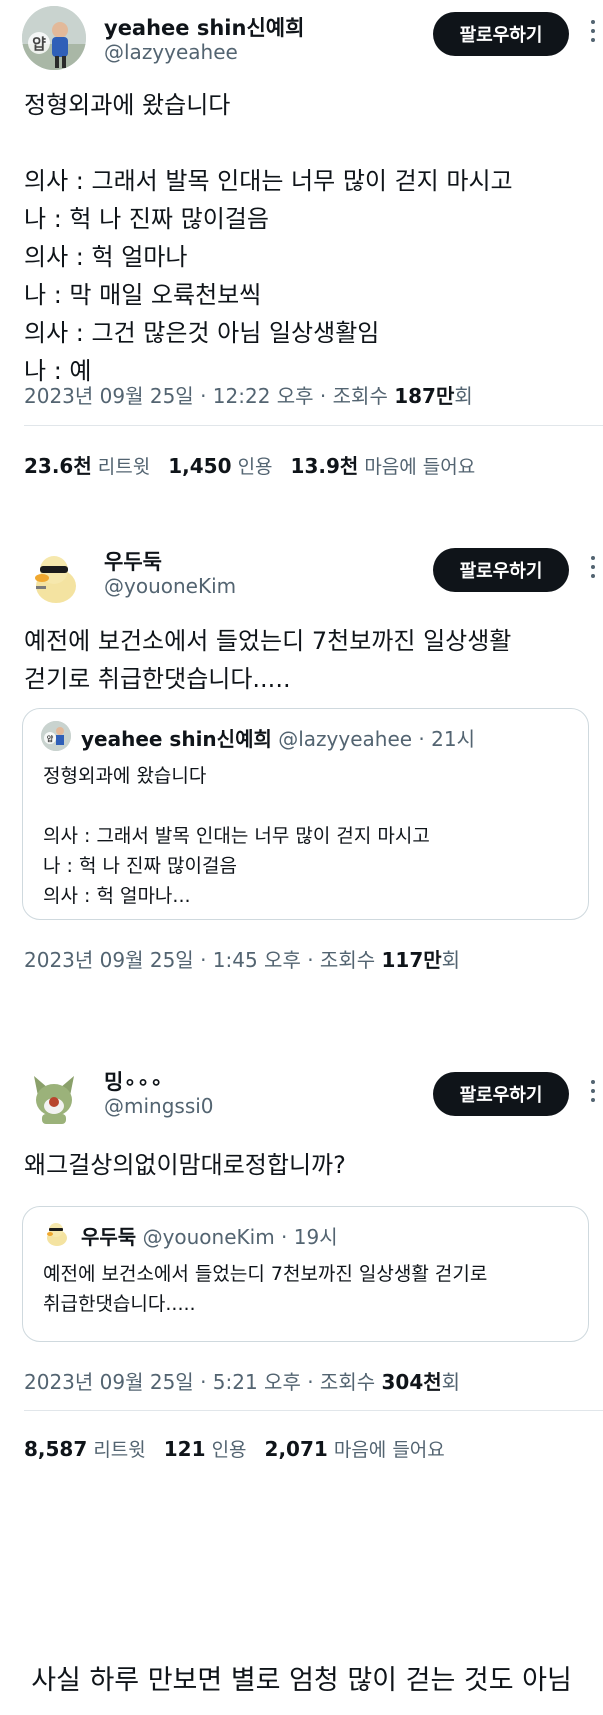  I want to click on author-name: 우두둑, so click(133, 561).